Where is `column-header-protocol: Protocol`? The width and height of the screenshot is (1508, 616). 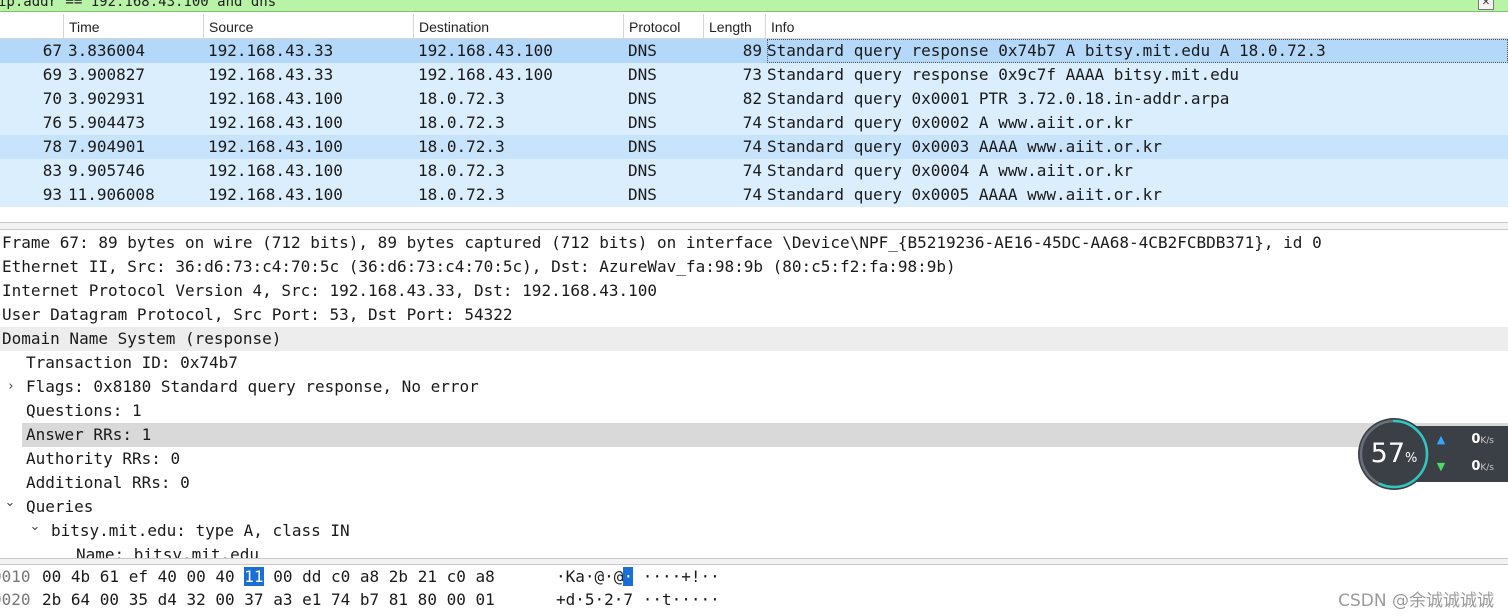
column-header-protocol: Protocol is located at coordinates (664, 26).